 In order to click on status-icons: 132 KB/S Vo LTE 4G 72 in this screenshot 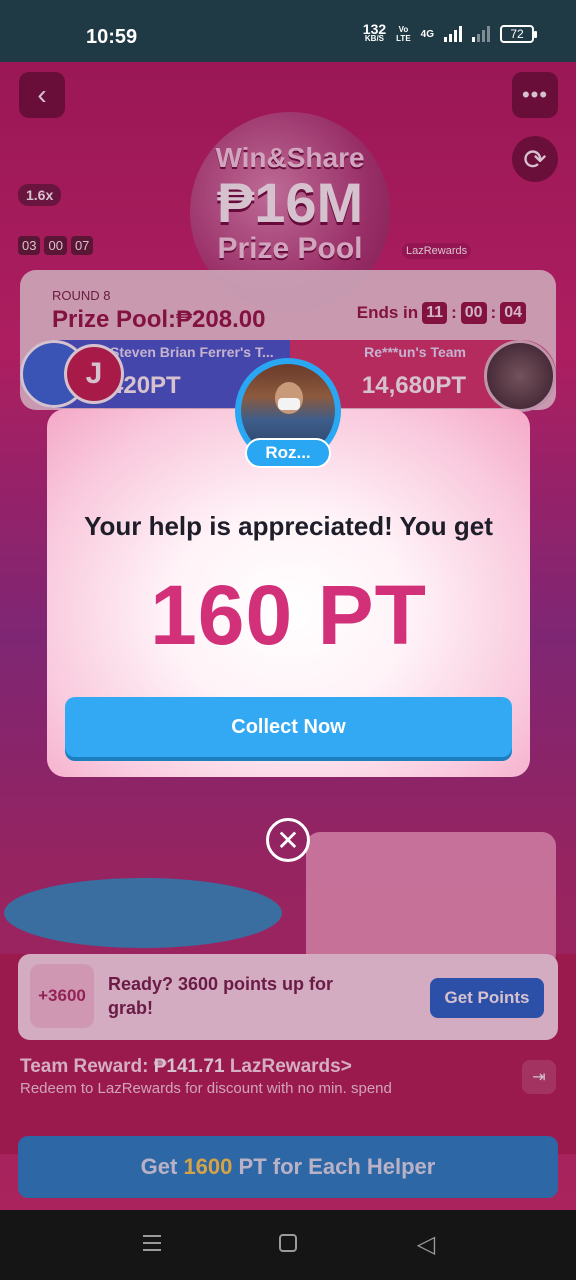, I will do `click(449, 32)`.